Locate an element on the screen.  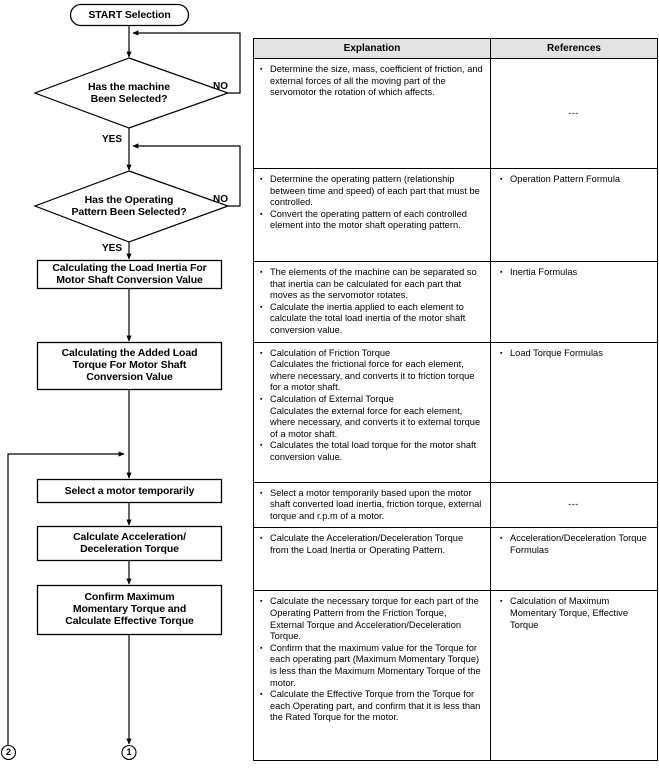
decision-2-yes-label: YES is located at coordinates (112, 248).